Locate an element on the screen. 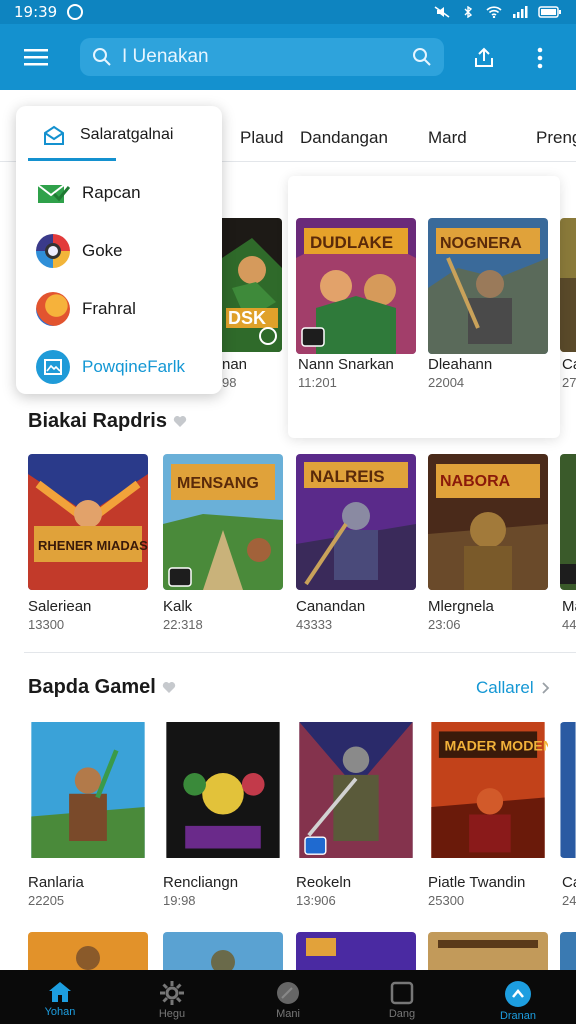  game-title: Rencliangn is located at coordinates (200, 882).